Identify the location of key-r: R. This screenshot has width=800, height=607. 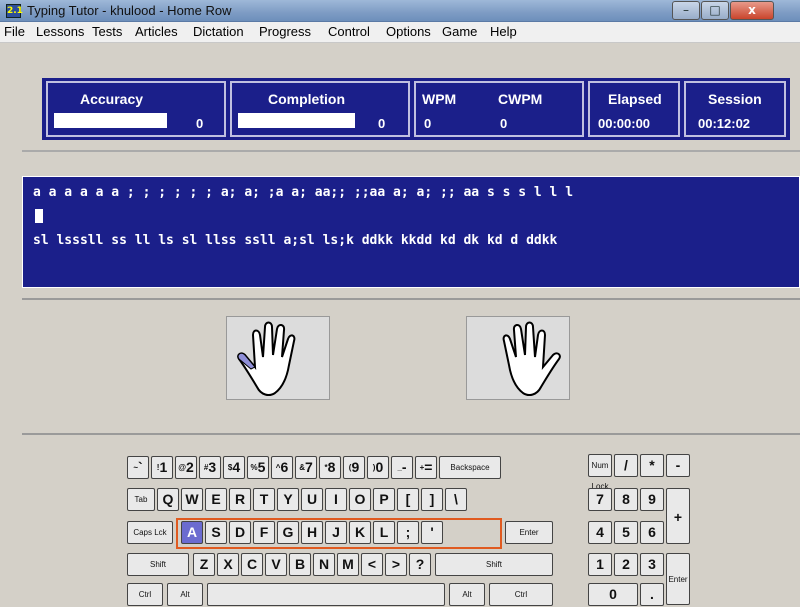
(240, 499).